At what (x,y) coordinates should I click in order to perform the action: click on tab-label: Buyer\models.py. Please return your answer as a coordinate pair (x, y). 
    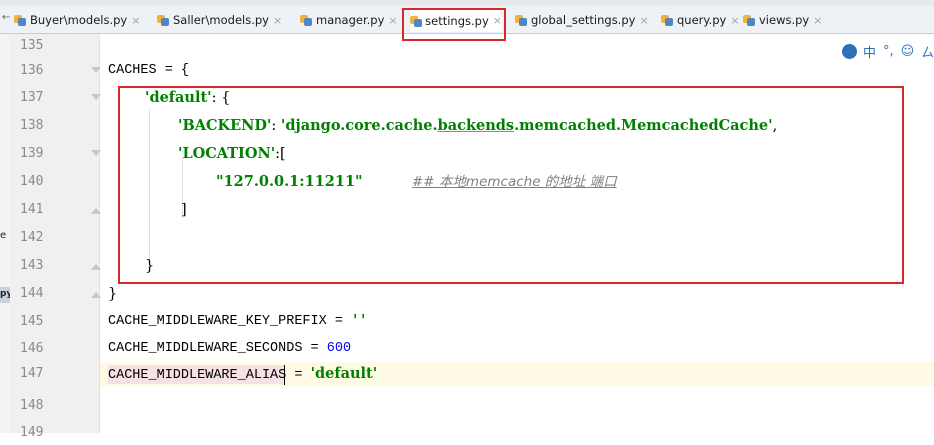
    Looking at the image, I should click on (79, 20).